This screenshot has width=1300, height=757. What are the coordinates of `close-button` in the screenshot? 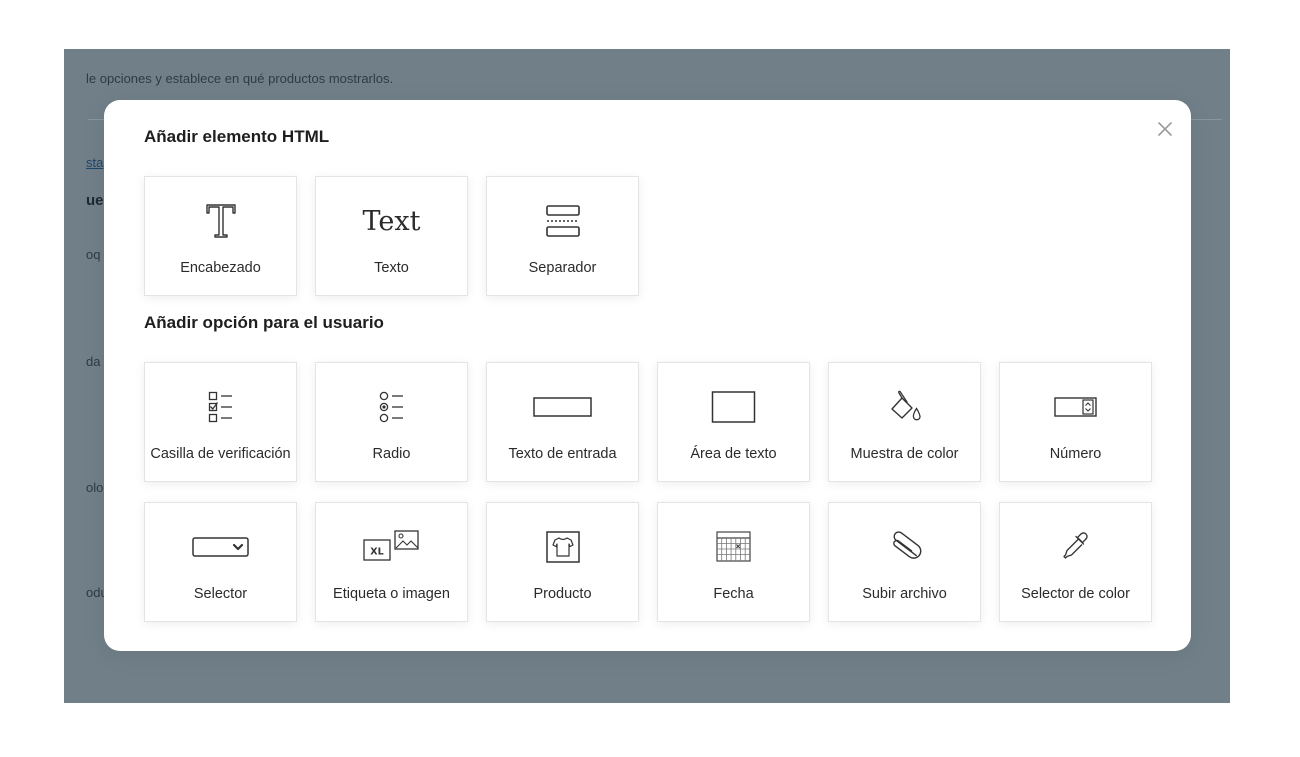 It's located at (1165, 129).